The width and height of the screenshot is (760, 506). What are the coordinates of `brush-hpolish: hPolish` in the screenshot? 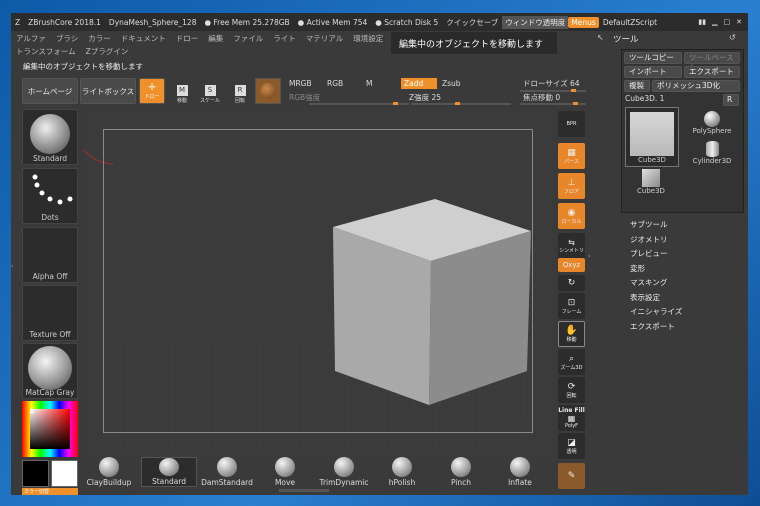 It's located at (402, 472).